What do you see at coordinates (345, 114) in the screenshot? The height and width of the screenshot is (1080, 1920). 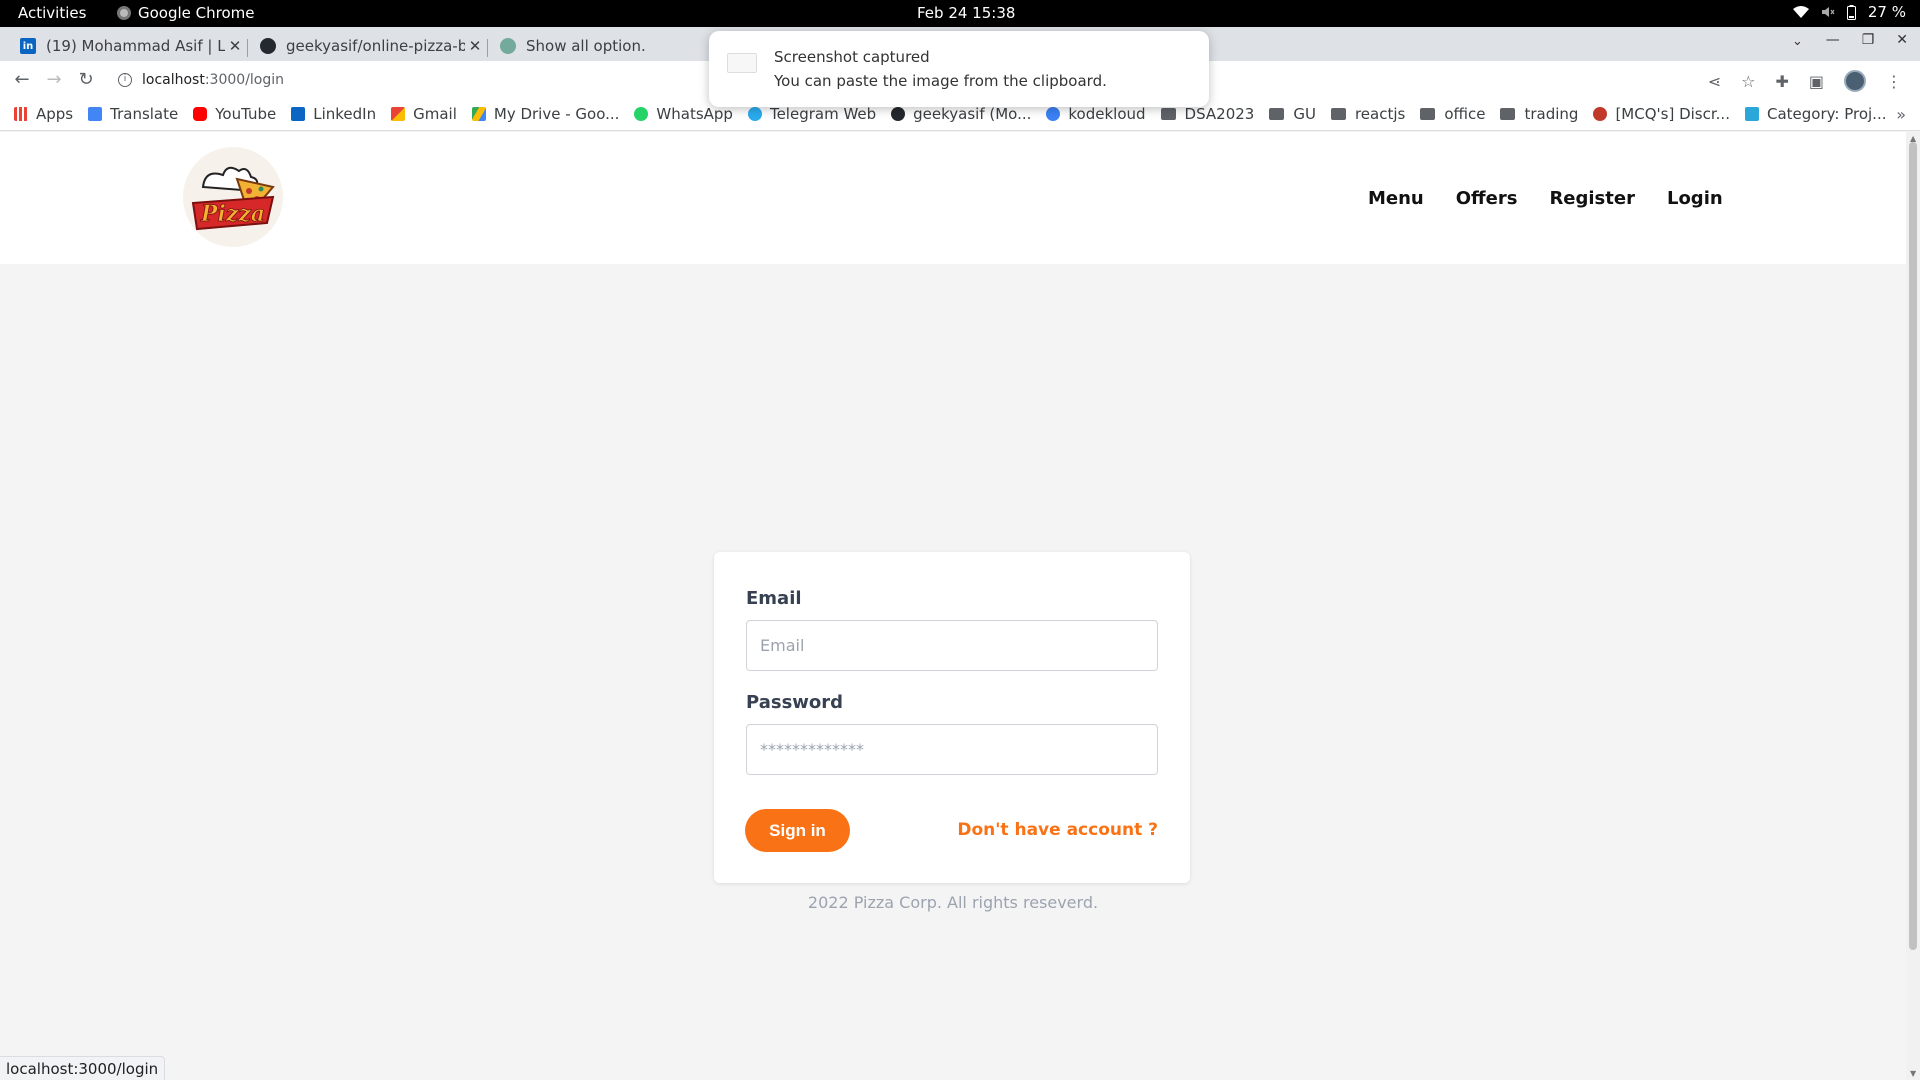 I see `bookmark-label: LinkedIn` at bounding box center [345, 114].